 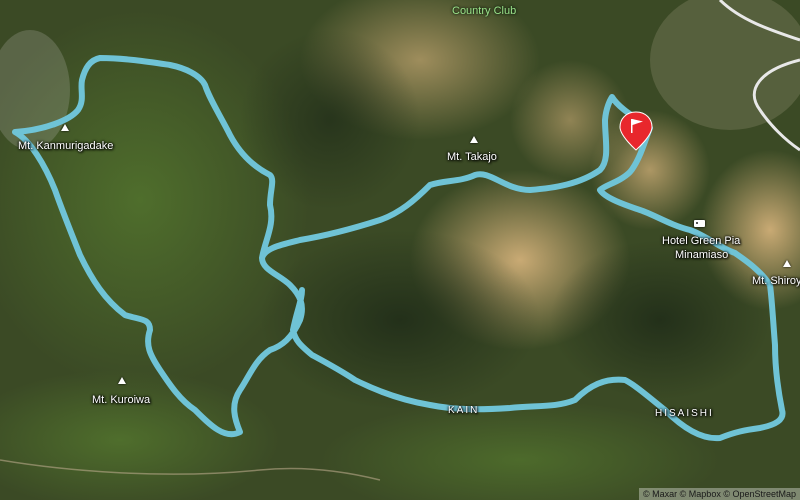 What do you see at coordinates (65, 146) in the screenshot?
I see `peak-label-kanmurigadake: Mt. Kanmurigadake` at bounding box center [65, 146].